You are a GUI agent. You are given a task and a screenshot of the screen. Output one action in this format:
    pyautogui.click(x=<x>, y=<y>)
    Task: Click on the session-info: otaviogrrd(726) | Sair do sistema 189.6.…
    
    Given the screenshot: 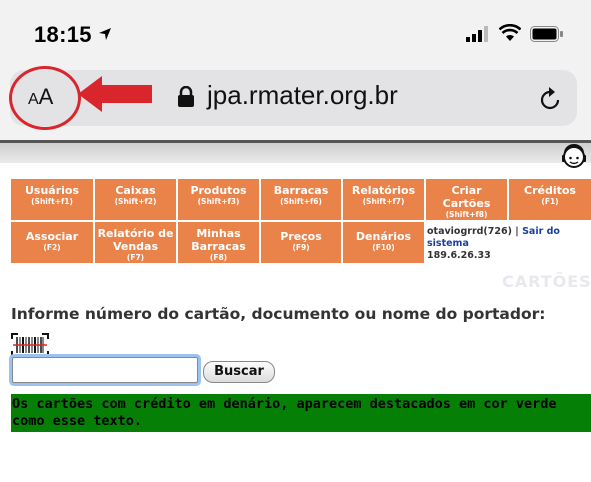 What is the action you would take?
    pyautogui.click(x=509, y=244)
    